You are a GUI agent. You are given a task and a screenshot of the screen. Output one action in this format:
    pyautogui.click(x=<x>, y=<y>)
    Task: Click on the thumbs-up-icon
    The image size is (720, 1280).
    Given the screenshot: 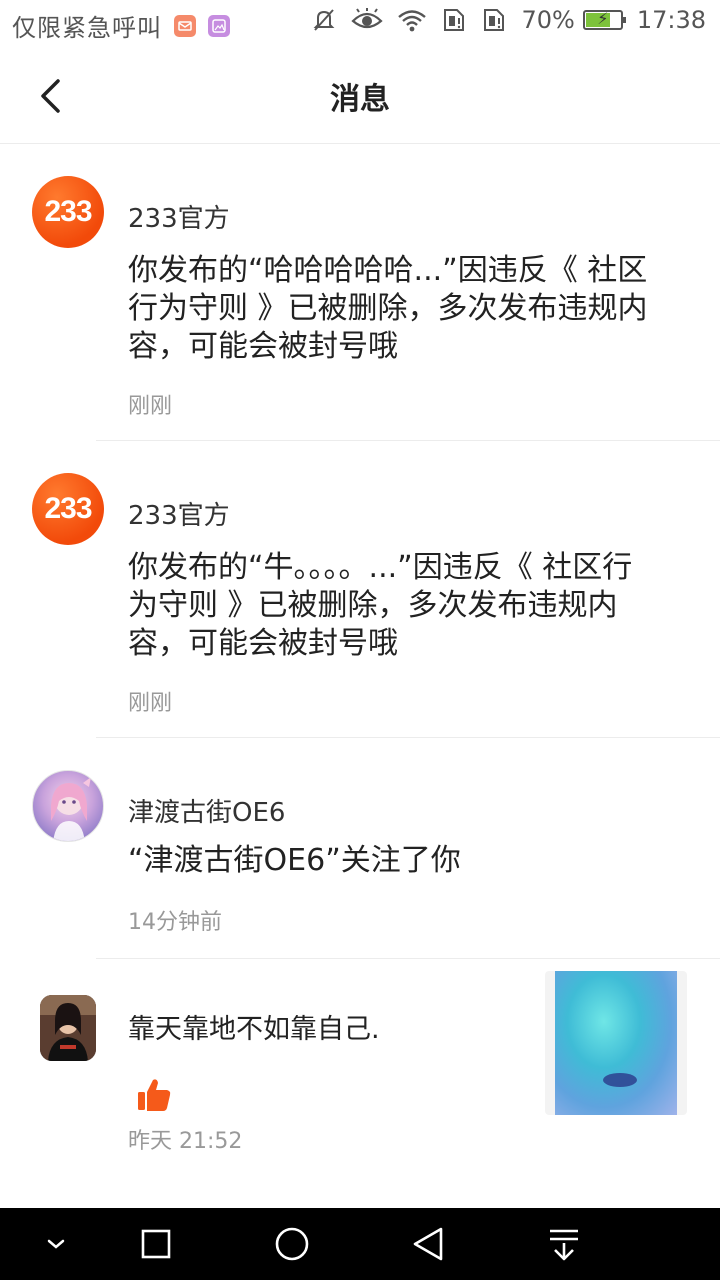 What is the action you would take?
    pyautogui.click(x=154, y=1095)
    